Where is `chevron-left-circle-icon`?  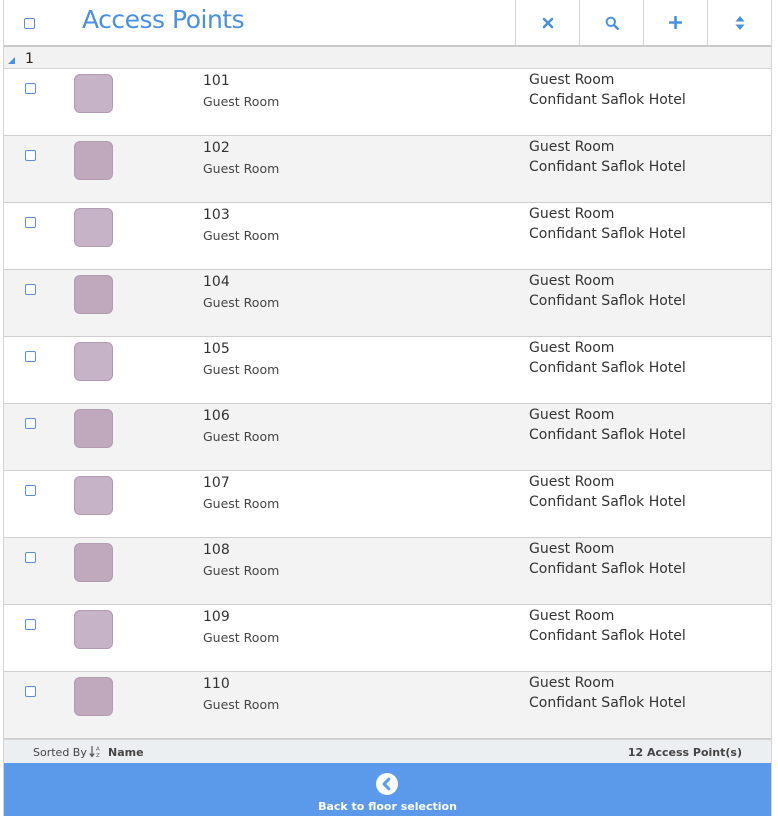 chevron-left-circle-icon is located at coordinates (387, 784).